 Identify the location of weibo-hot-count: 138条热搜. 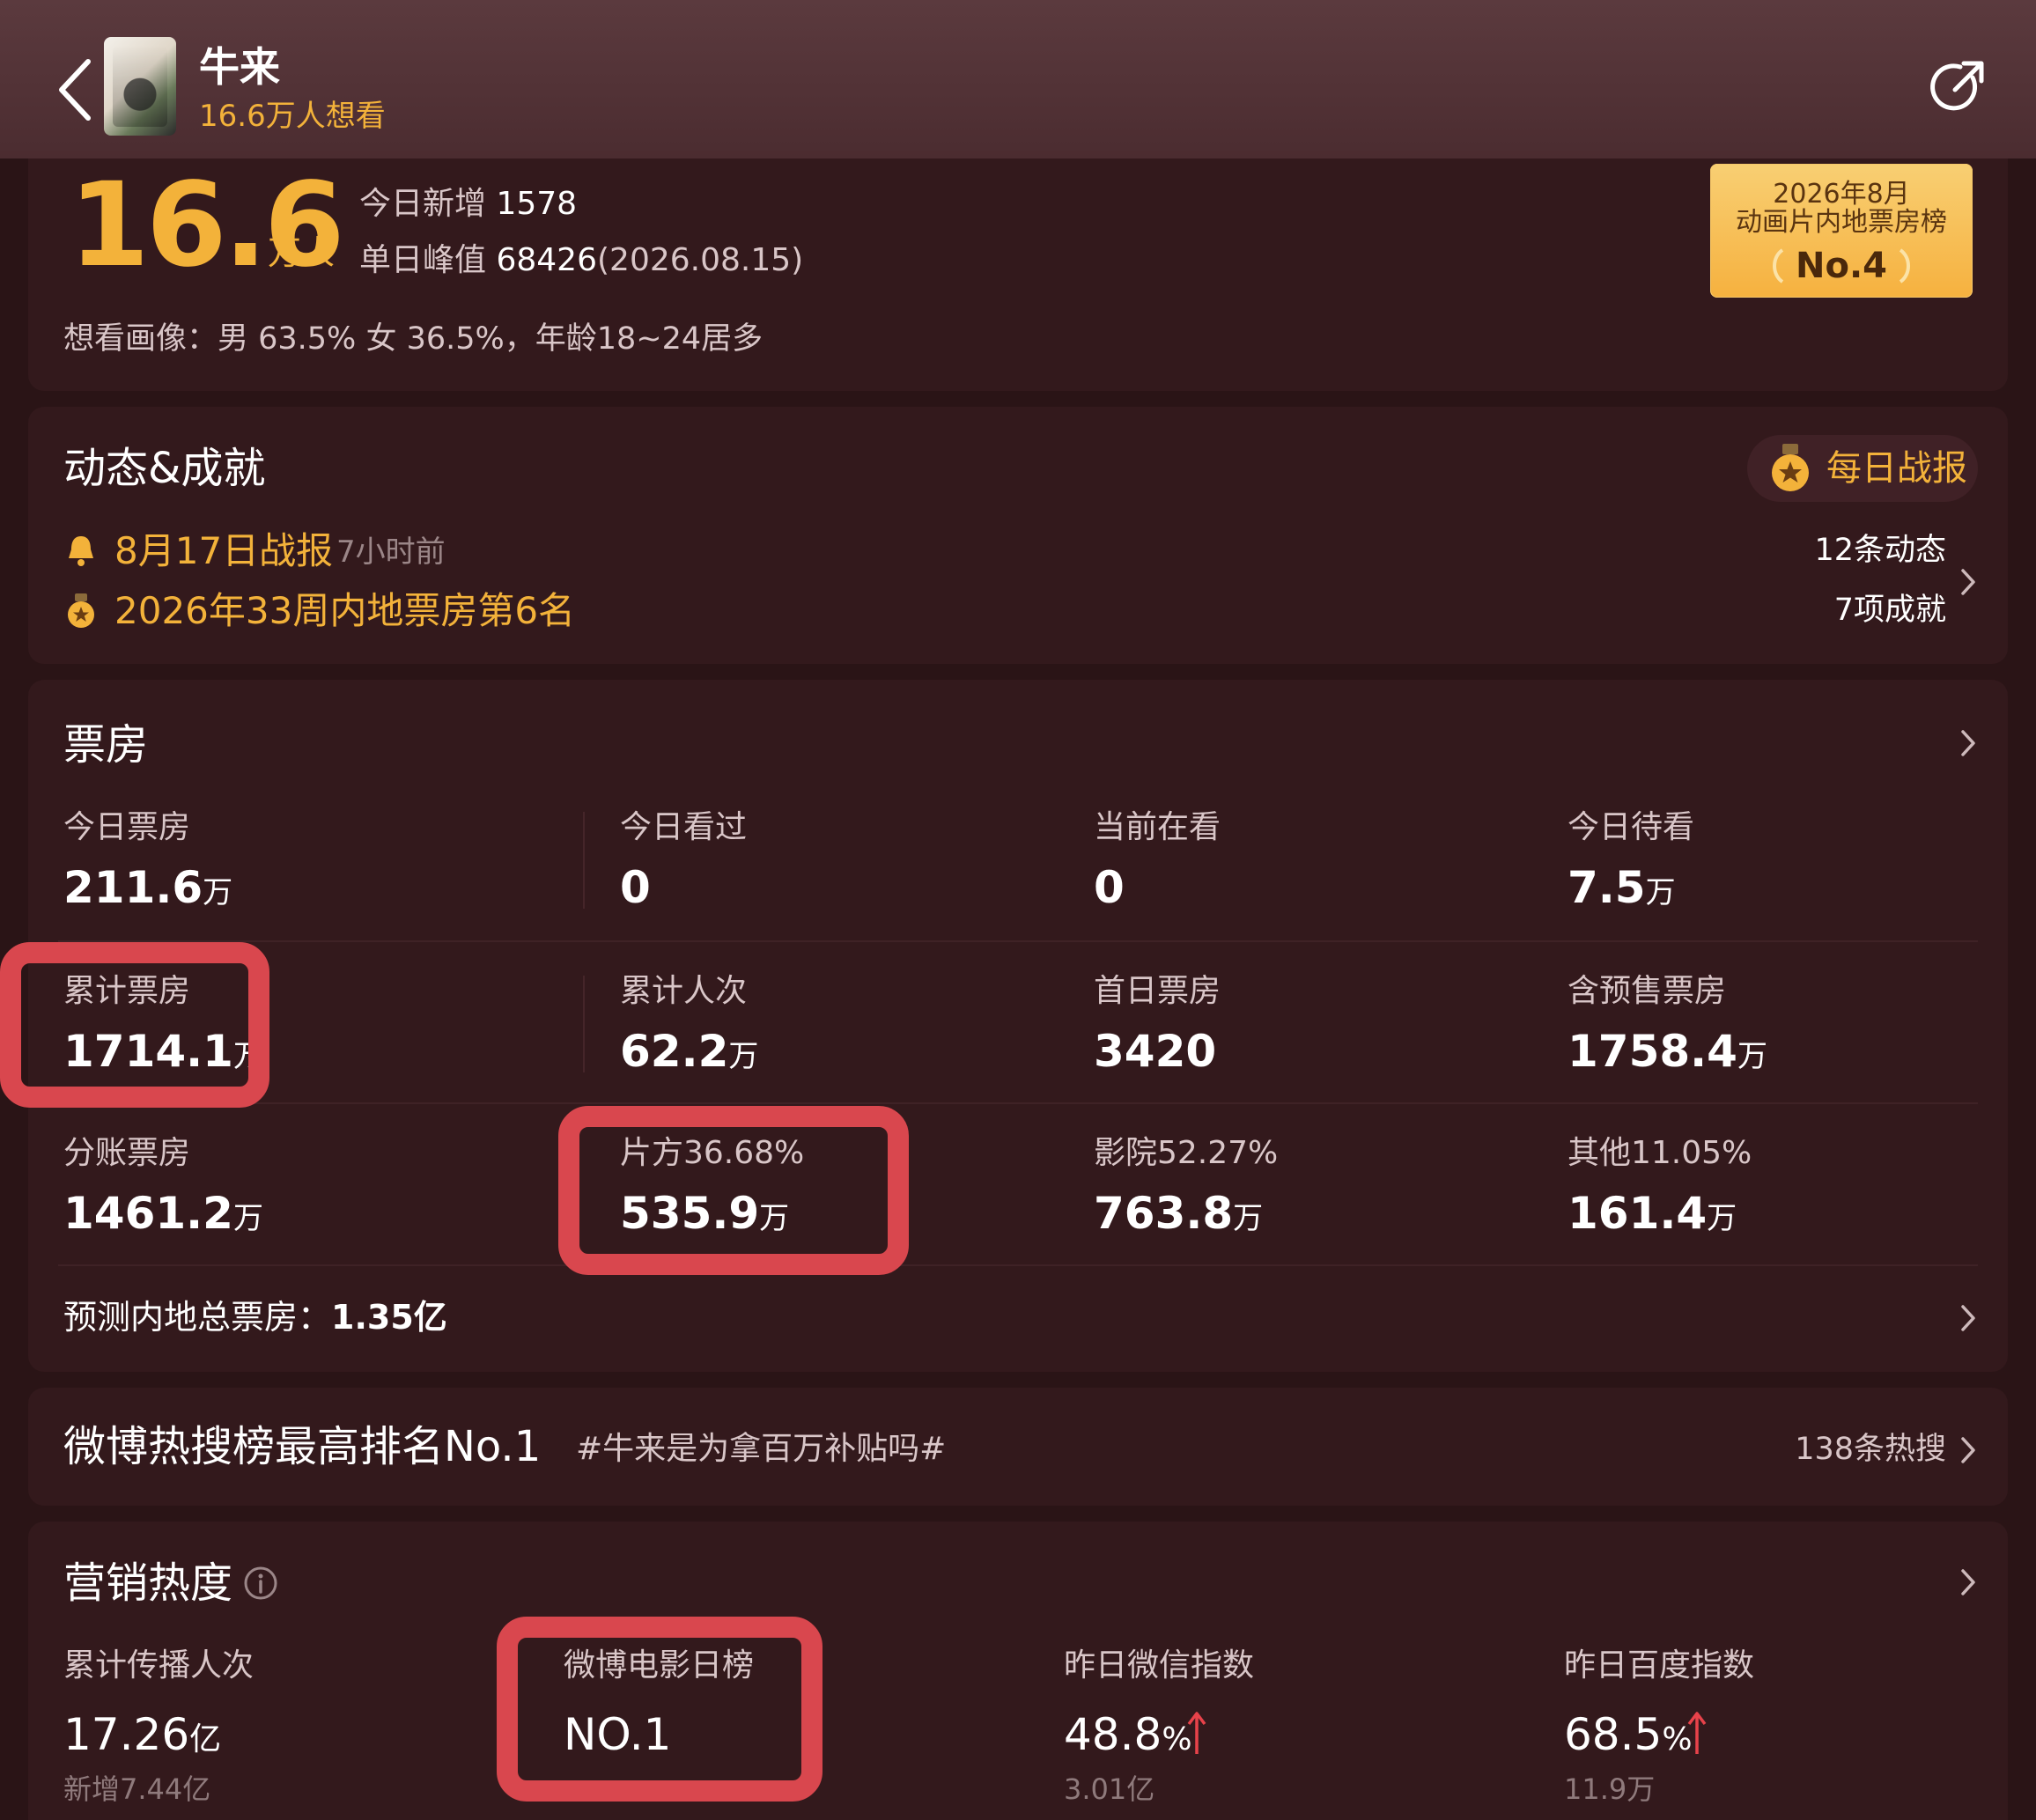
(1823, 1449).